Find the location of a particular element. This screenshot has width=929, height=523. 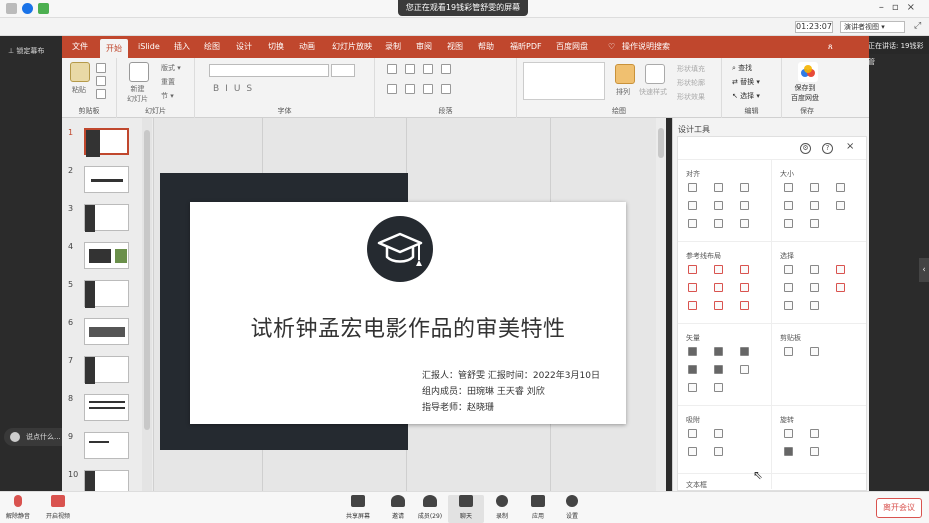

merge-subtract-icon is located at coordinates (718, 369).